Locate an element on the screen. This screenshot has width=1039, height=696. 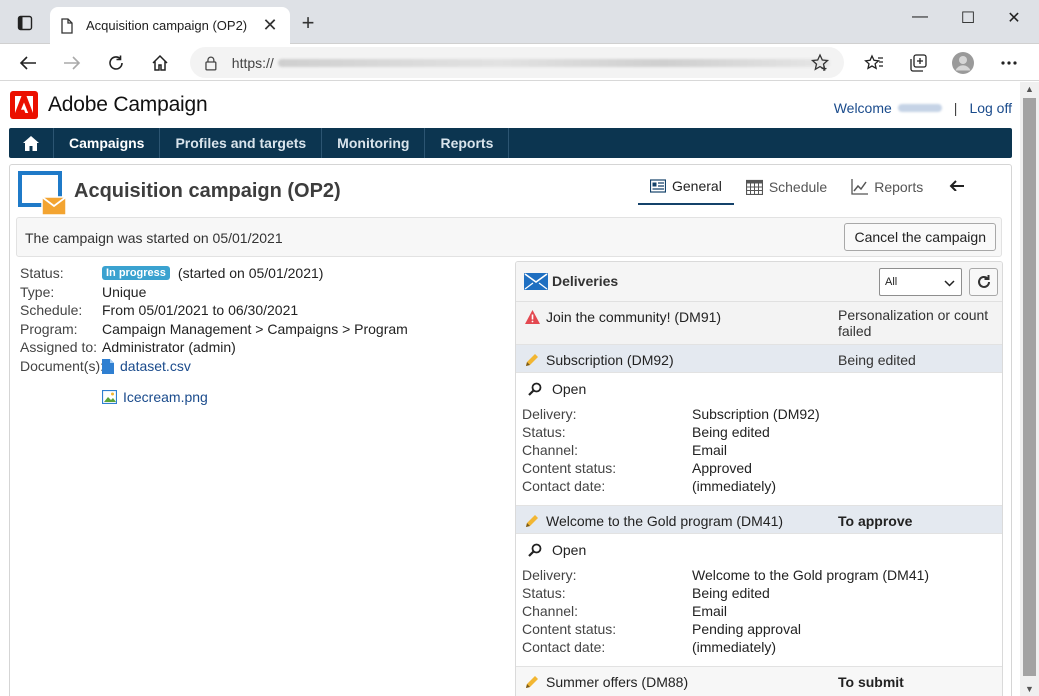
campaign-view-tabs: General Schedule Reports is located at coordinates (801, 190).